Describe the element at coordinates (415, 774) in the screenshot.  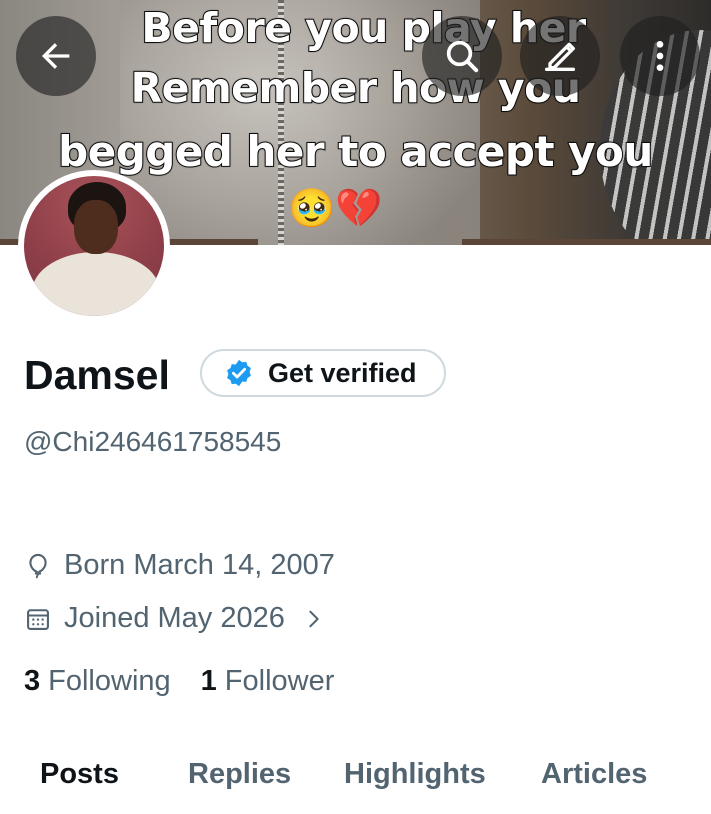
I see `tab-highlights: Highlights` at that location.